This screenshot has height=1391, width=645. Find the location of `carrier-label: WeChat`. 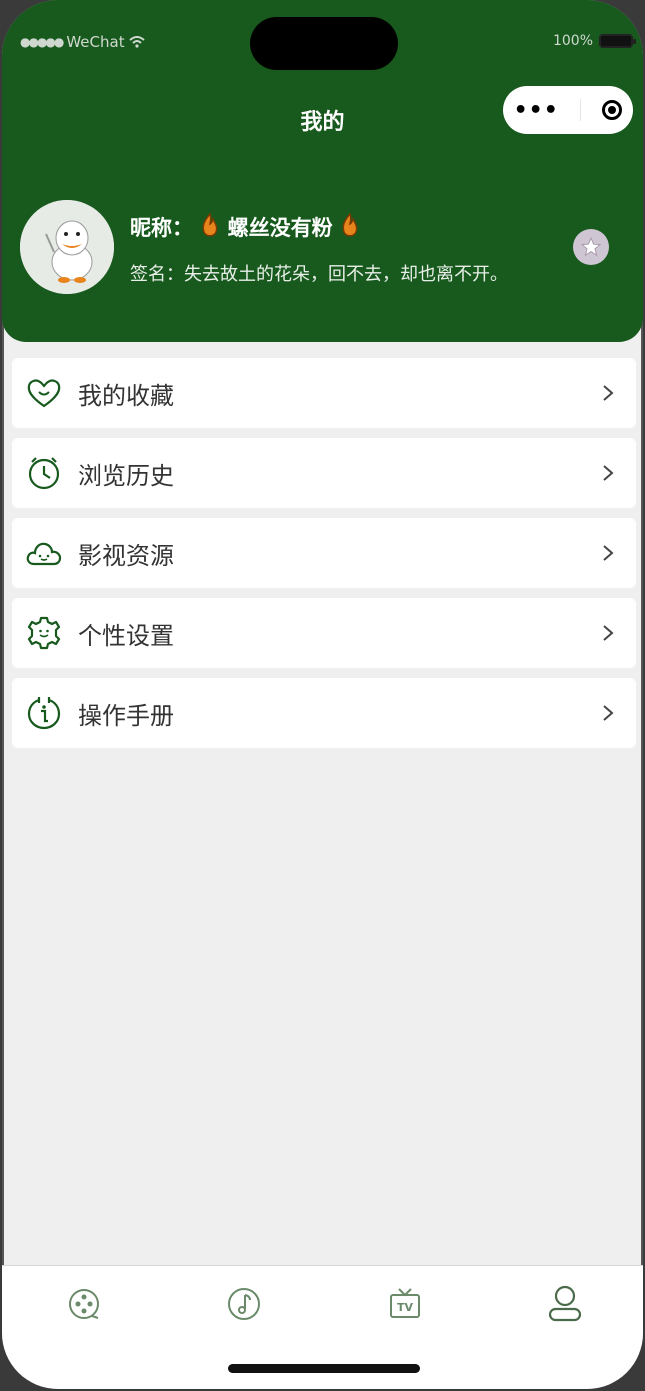

carrier-label: WeChat is located at coordinates (95, 42).